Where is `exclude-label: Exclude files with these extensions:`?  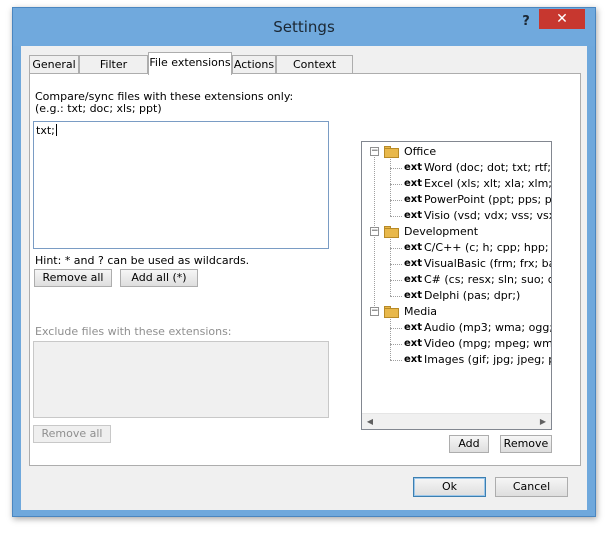
exclude-label: Exclude files with these extensions: is located at coordinates (133, 331).